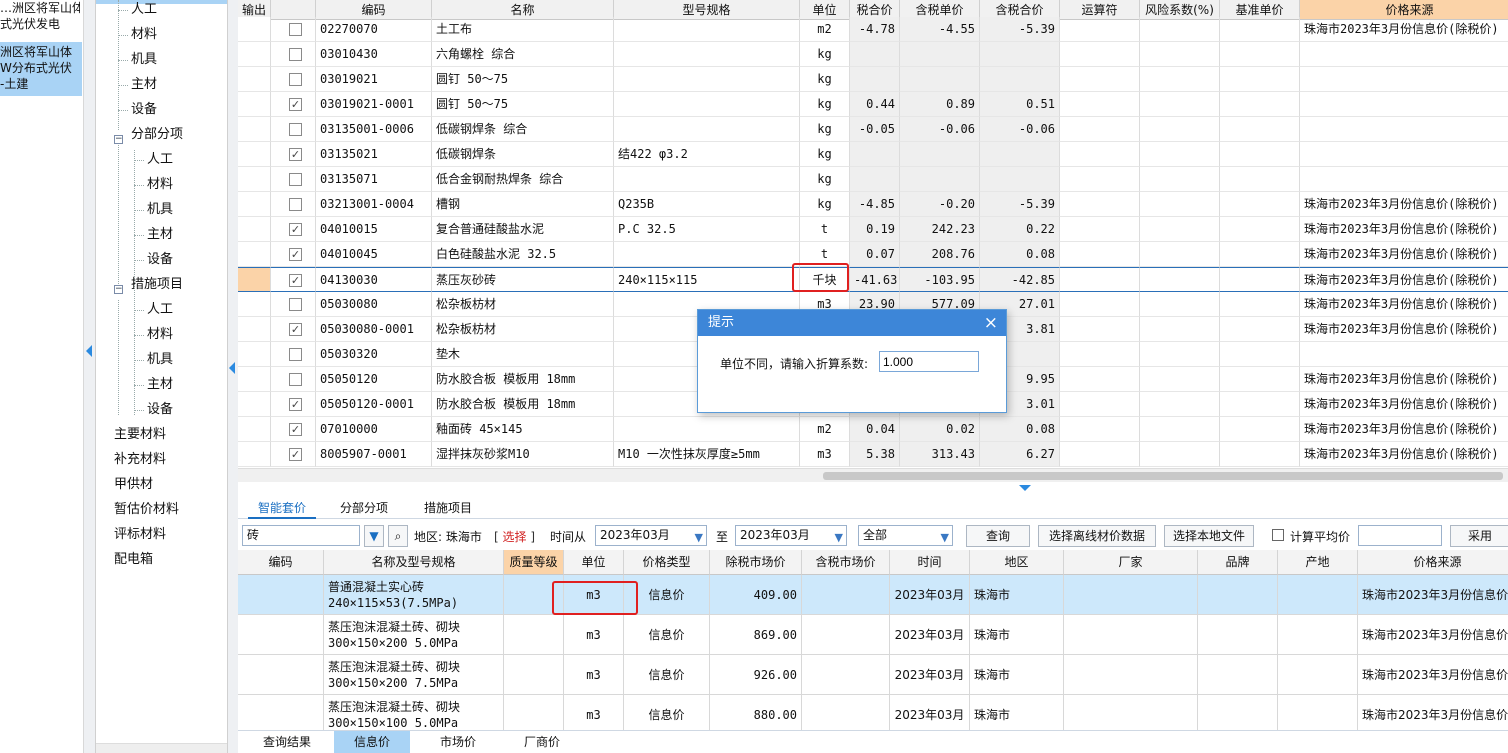  I want to click on tree-item: 主材, so click(160, 385).